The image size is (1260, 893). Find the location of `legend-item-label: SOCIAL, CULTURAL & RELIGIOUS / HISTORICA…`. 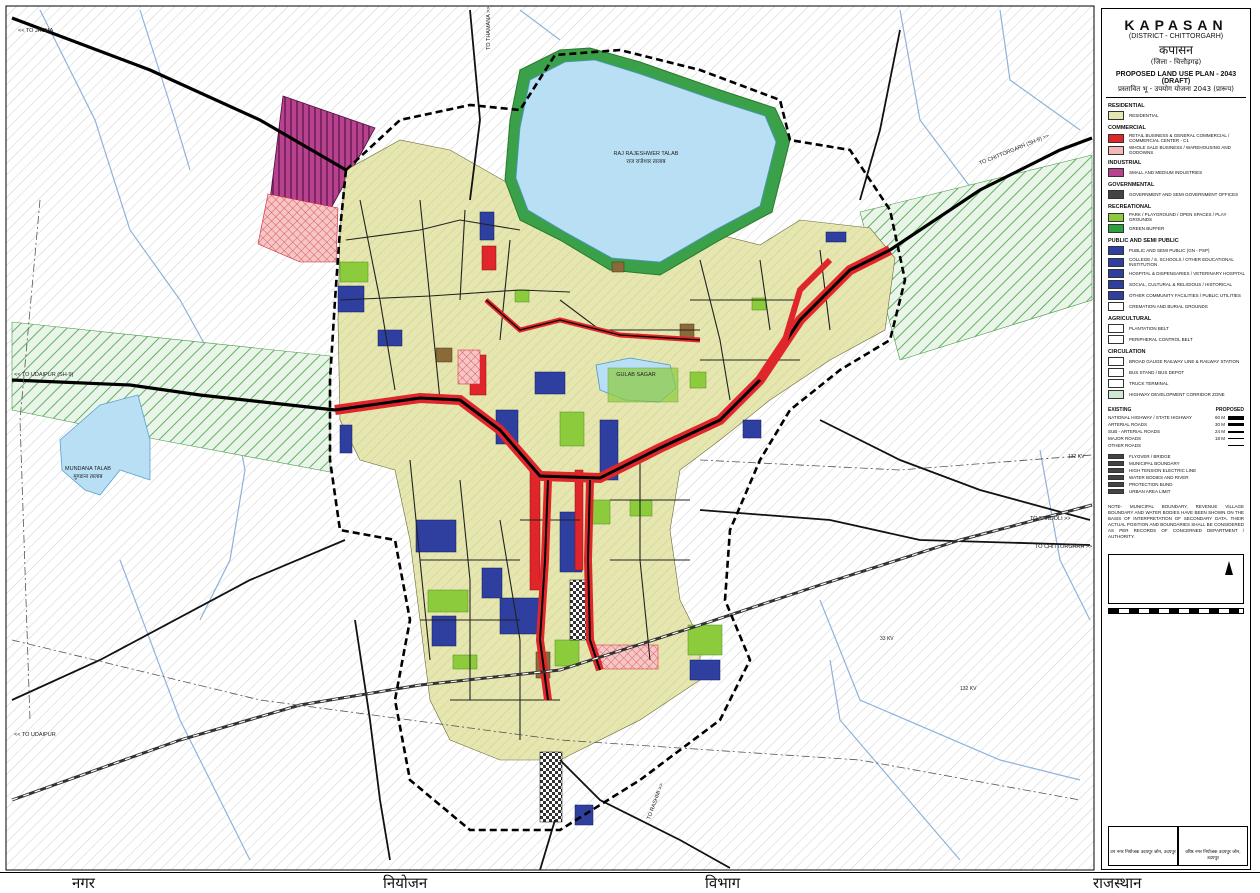

legend-item-label: SOCIAL, CULTURAL & RELIGIOUS / HISTORICA… is located at coordinates (1180, 284).